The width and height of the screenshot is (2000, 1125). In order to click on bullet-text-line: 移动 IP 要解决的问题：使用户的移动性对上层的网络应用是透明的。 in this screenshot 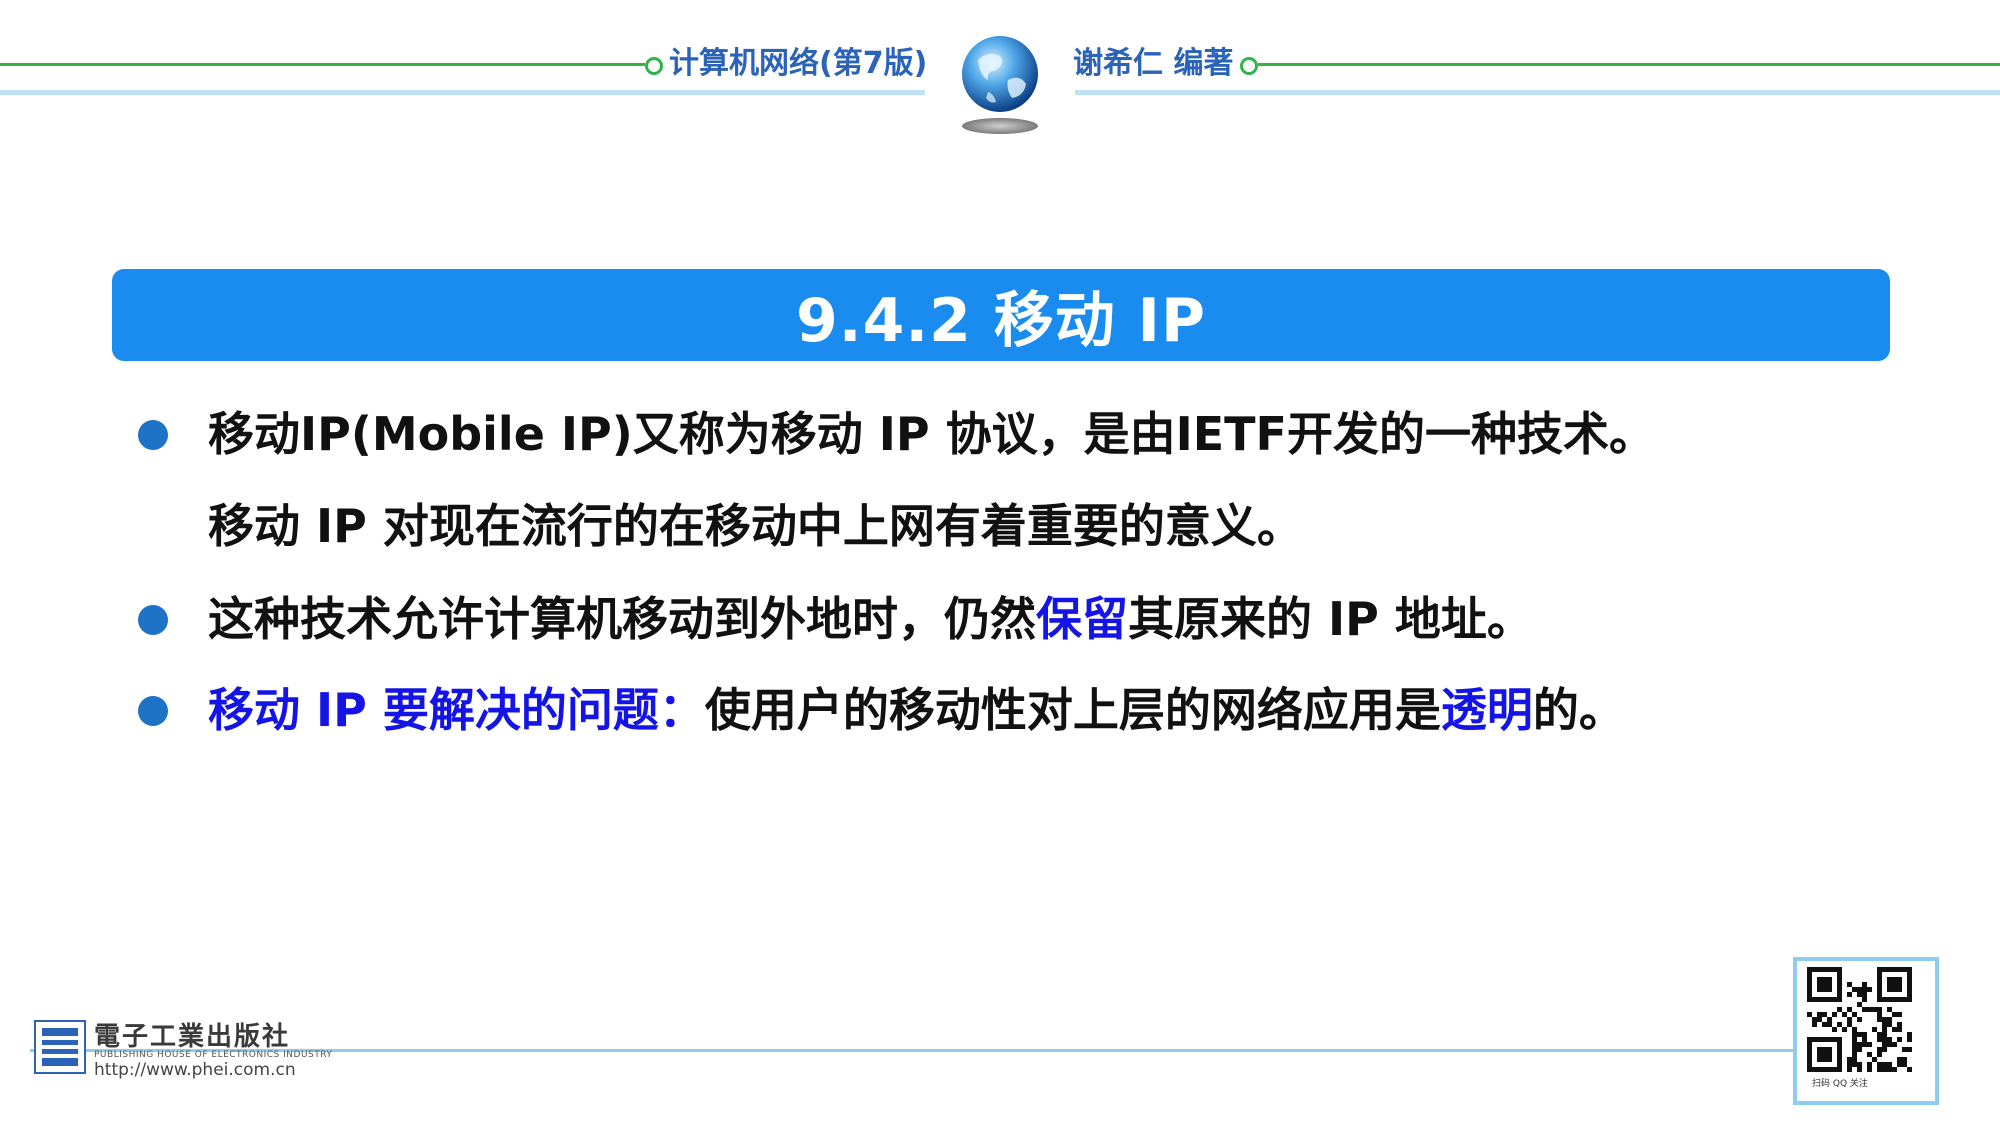, I will do `click(916, 710)`.